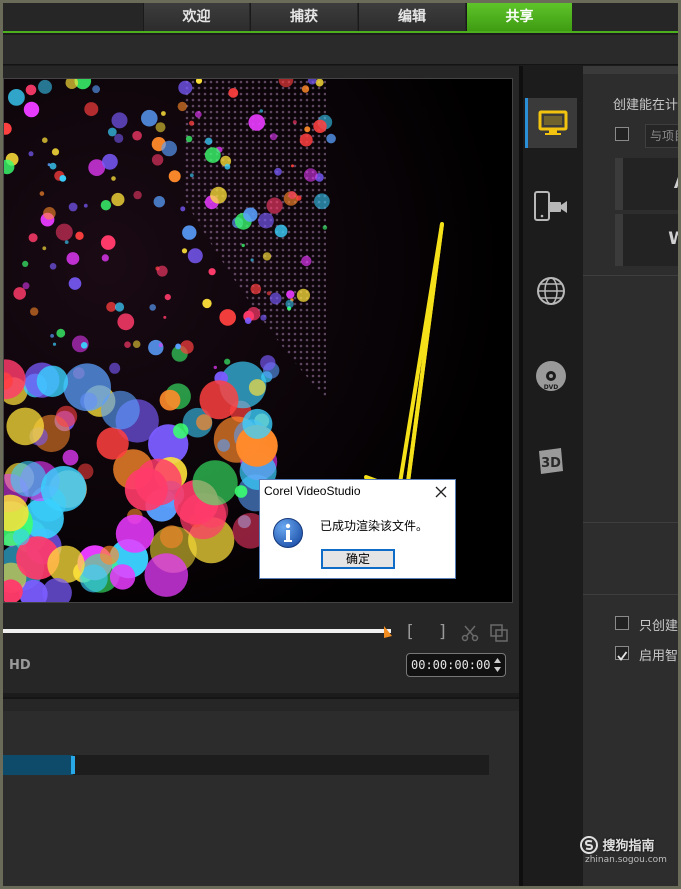  I want to click on mark-out-button: ], so click(442, 632).